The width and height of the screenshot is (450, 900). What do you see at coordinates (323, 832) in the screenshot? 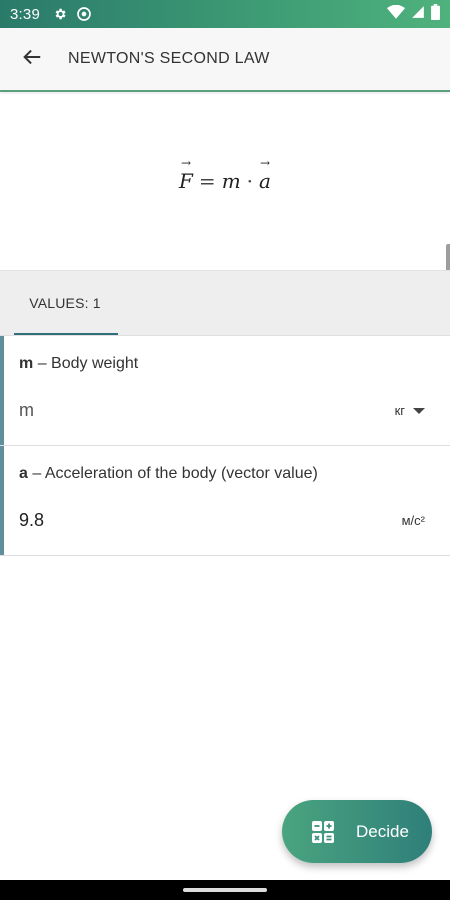
I see `calculator-icon` at bounding box center [323, 832].